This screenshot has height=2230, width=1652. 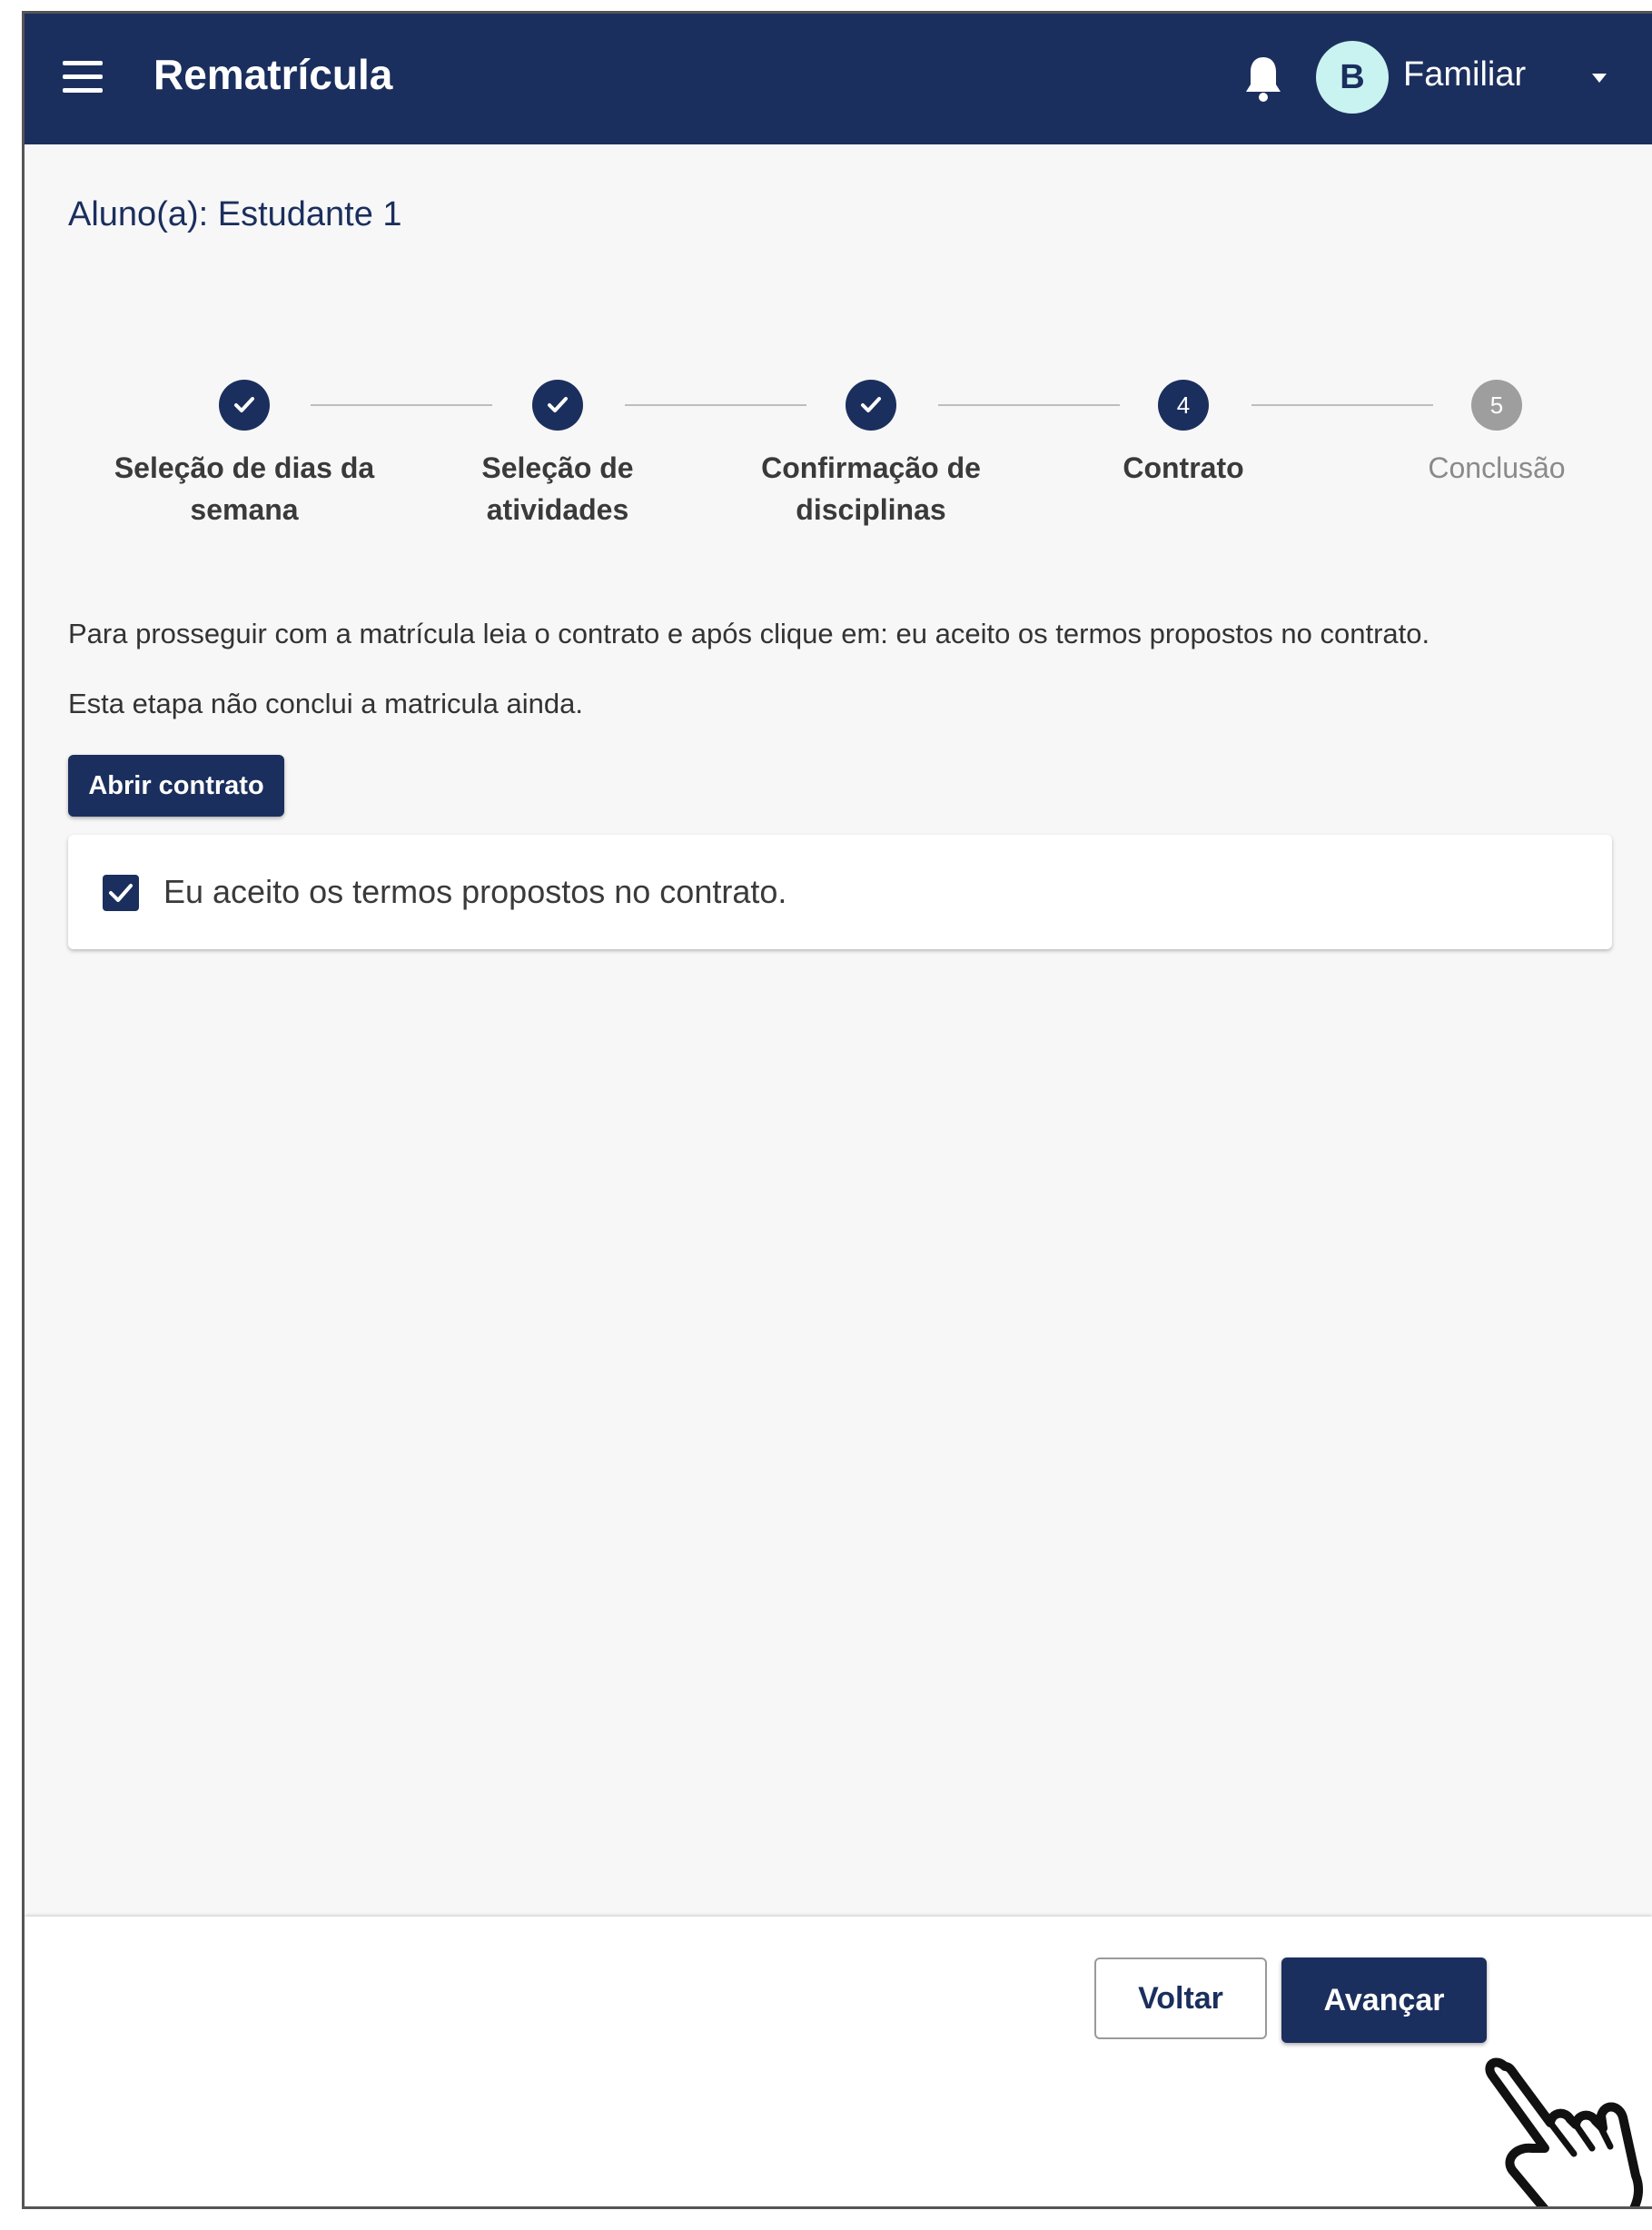 What do you see at coordinates (1497, 467) in the screenshot?
I see `step-5-label: Conclusão` at bounding box center [1497, 467].